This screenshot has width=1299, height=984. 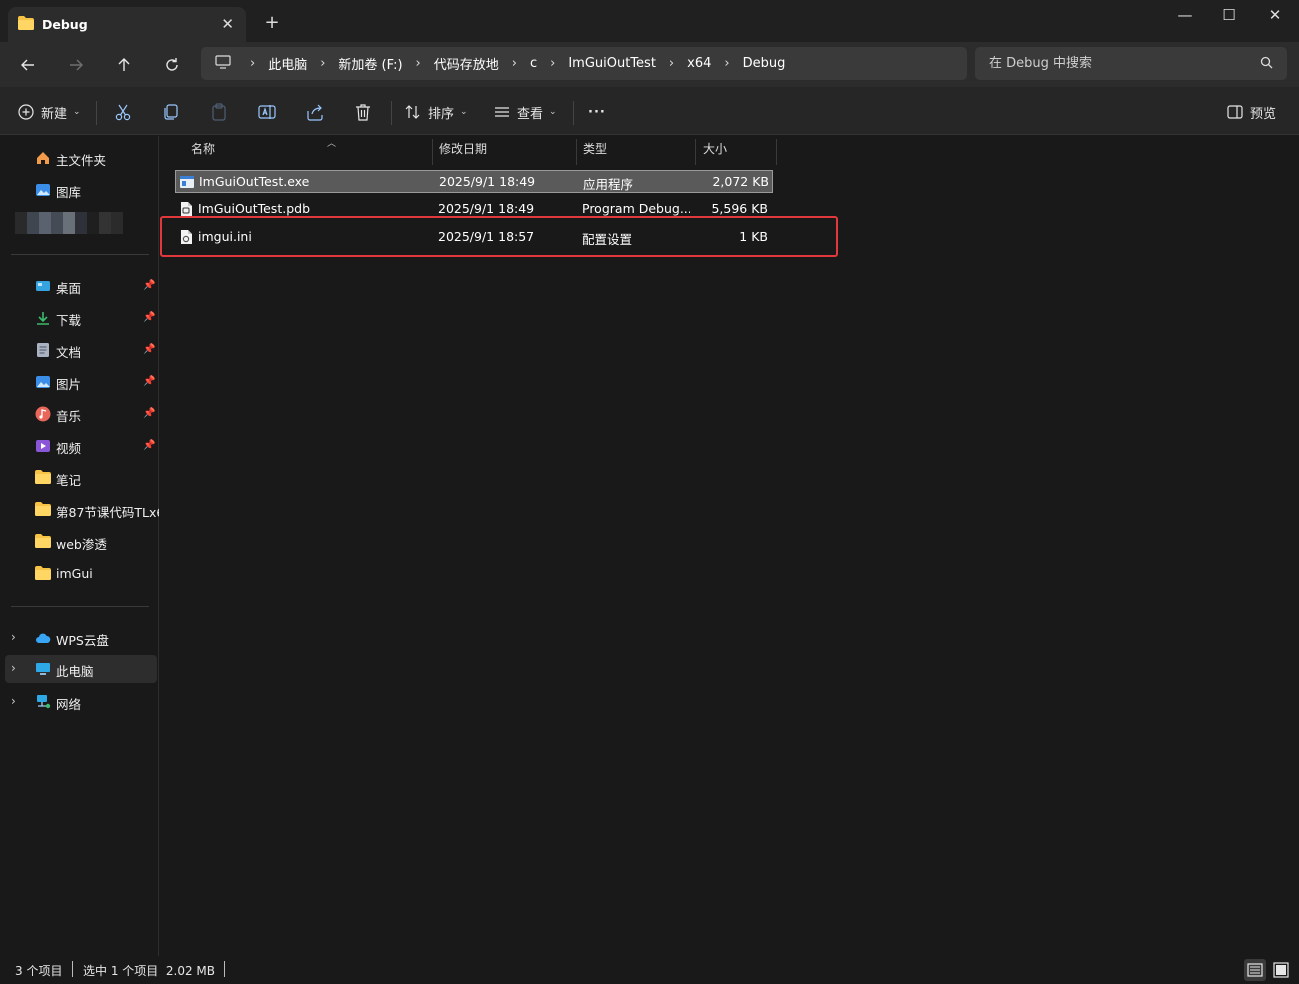 What do you see at coordinates (79, 510) in the screenshot?
I see `sidebar-item-lesson87: 第87节课代码TLx64` at bounding box center [79, 510].